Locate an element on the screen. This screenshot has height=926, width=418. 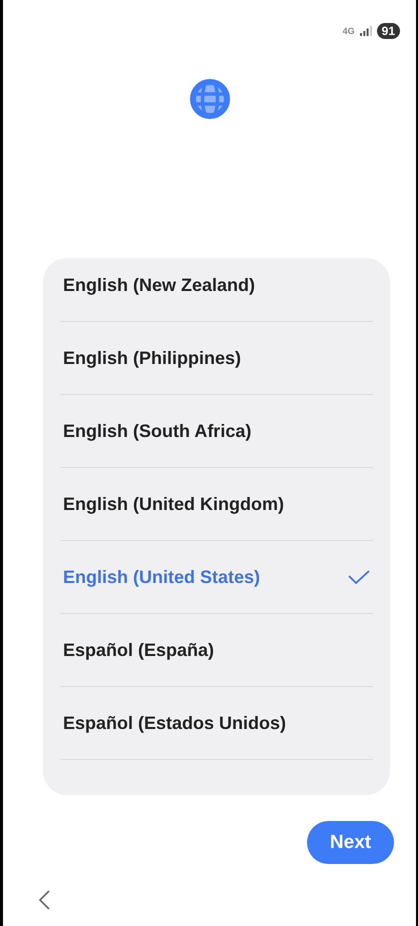
language-item: English (United Kingdom) is located at coordinates (216, 504).